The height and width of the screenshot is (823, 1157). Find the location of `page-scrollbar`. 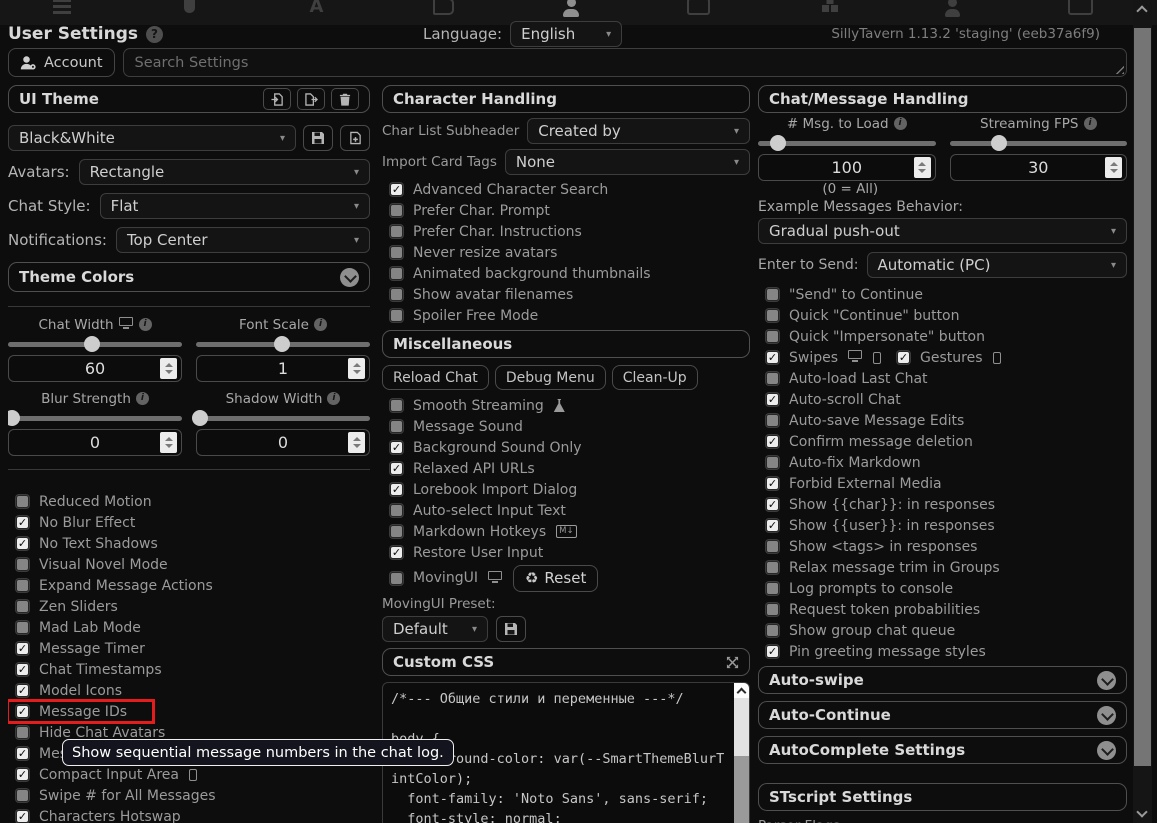

page-scrollbar is located at coordinates (1142, 411).